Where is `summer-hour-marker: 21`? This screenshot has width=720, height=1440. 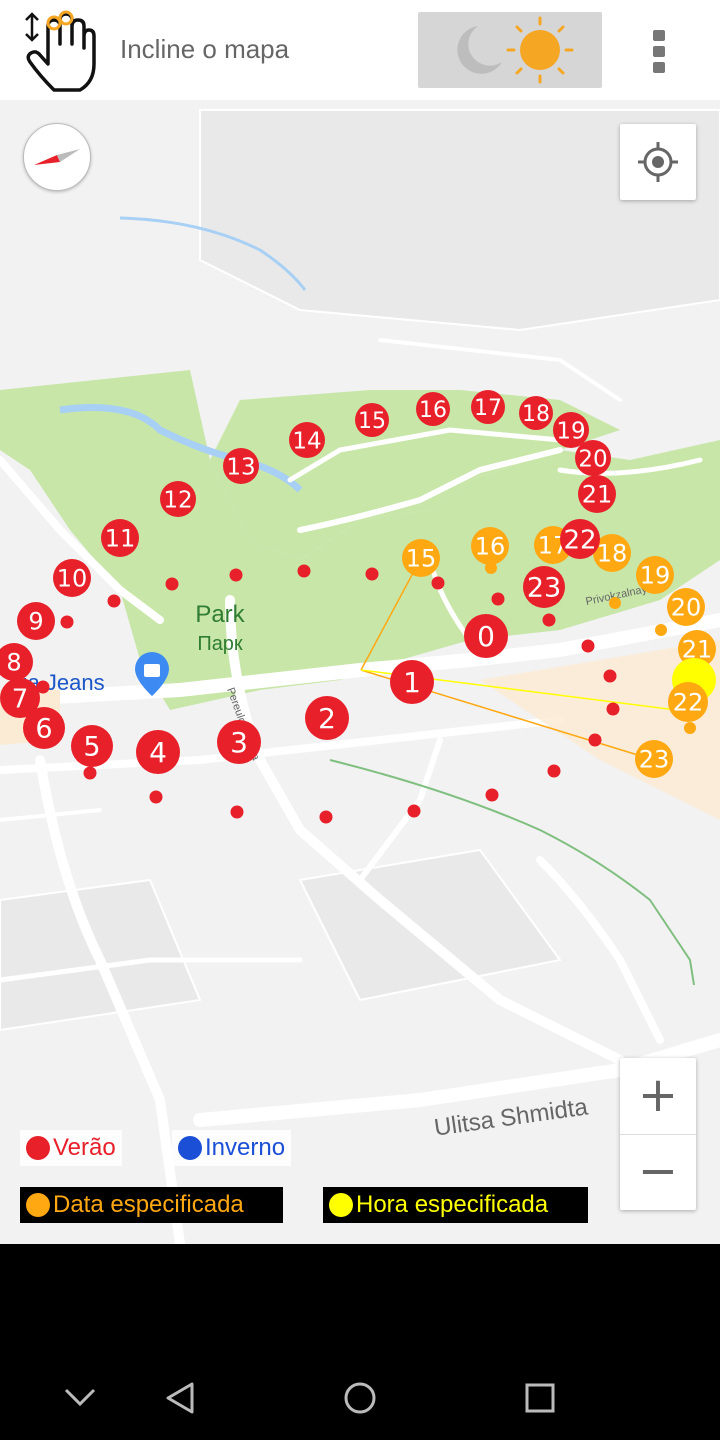
summer-hour-marker: 21 is located at coordinates (597, 494).